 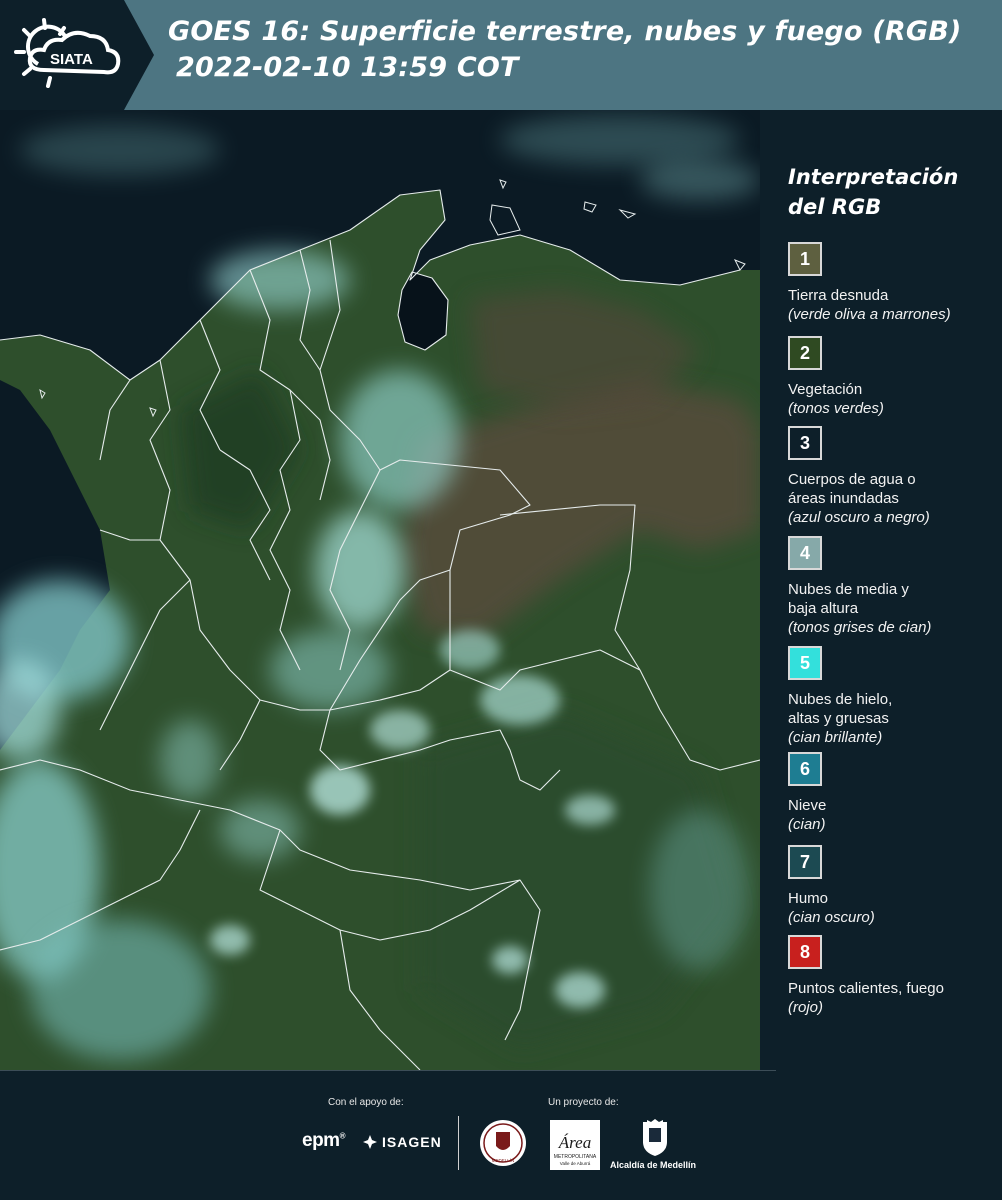 What do you see at coordinates (869, 314) in the screenshot?
I see `legend-item-description: (verde oliva a marrones)` at bounding box center [869, 314].